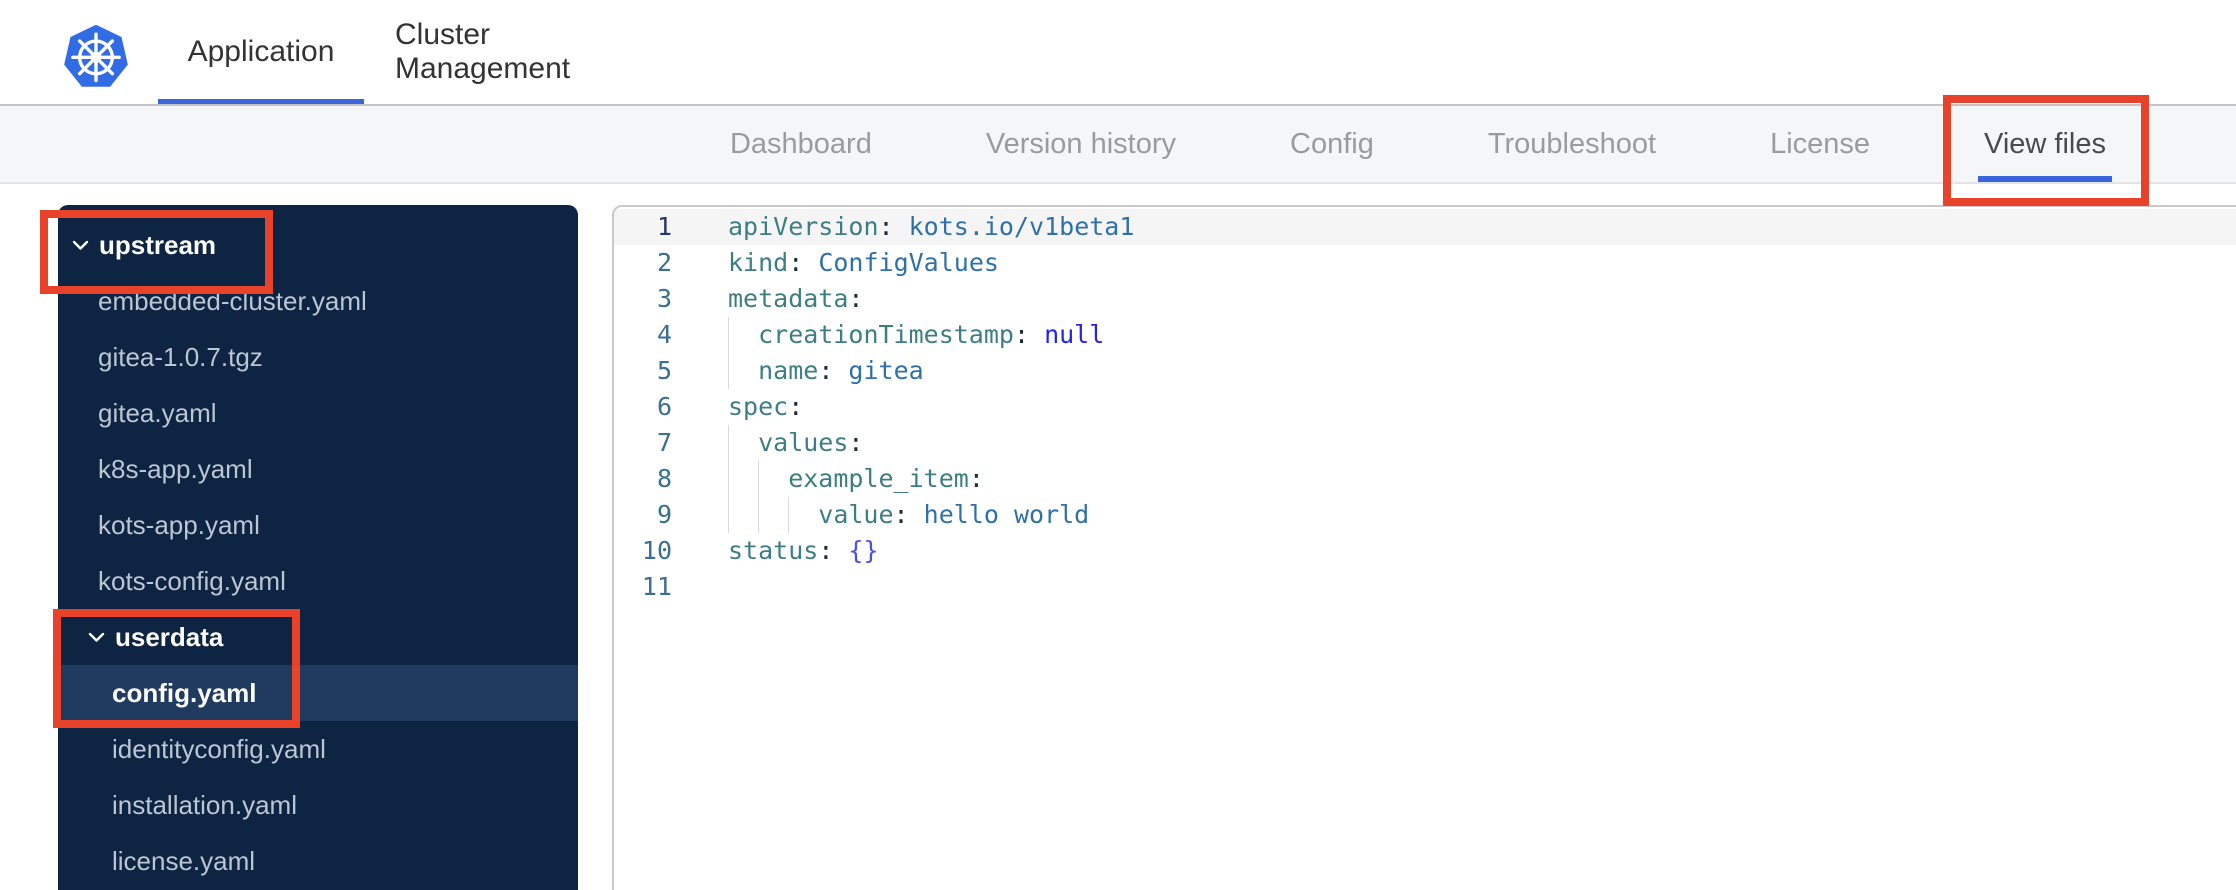 Image resolution: width=2236 pixels, height=890 pixels. Describe the element at coordinates (1425, 587) in the screenshot. I see `code-line-11: 11` at that location.